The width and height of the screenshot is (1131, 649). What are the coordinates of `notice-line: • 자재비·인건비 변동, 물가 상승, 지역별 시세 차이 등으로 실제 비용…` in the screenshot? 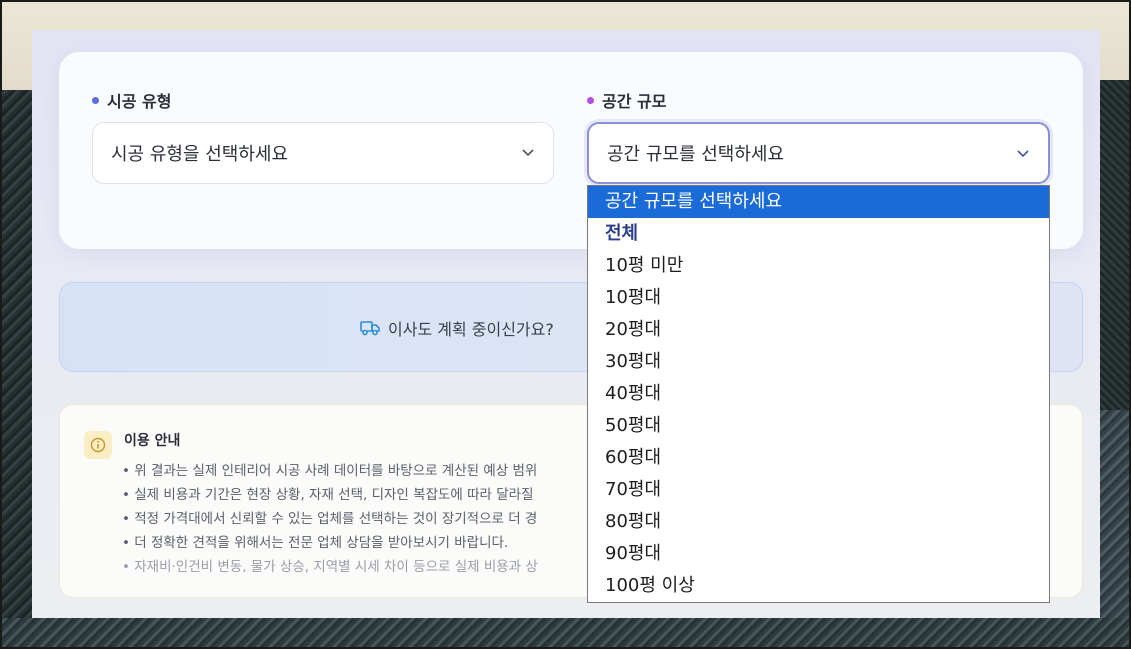 It's located at (330, 567).